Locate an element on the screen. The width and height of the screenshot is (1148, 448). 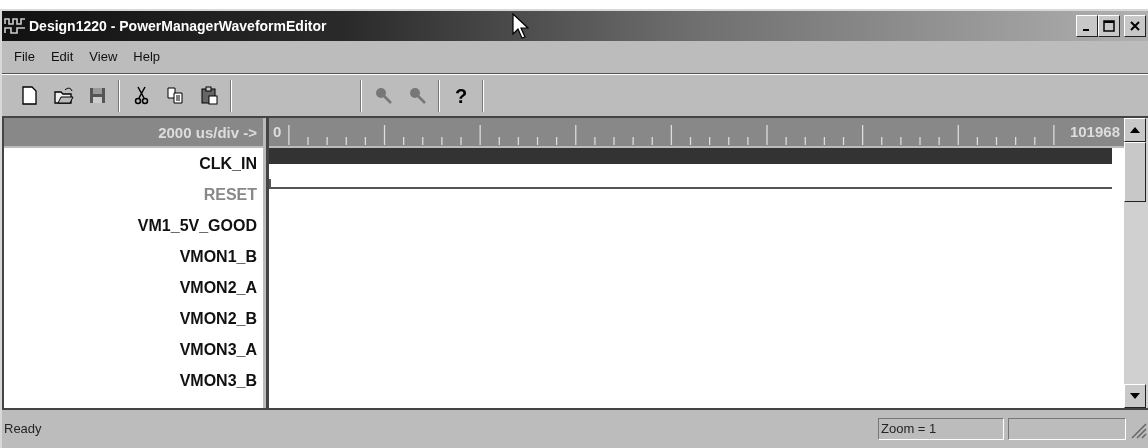
down-arrow-icon is located at coordinates (1135, 396).